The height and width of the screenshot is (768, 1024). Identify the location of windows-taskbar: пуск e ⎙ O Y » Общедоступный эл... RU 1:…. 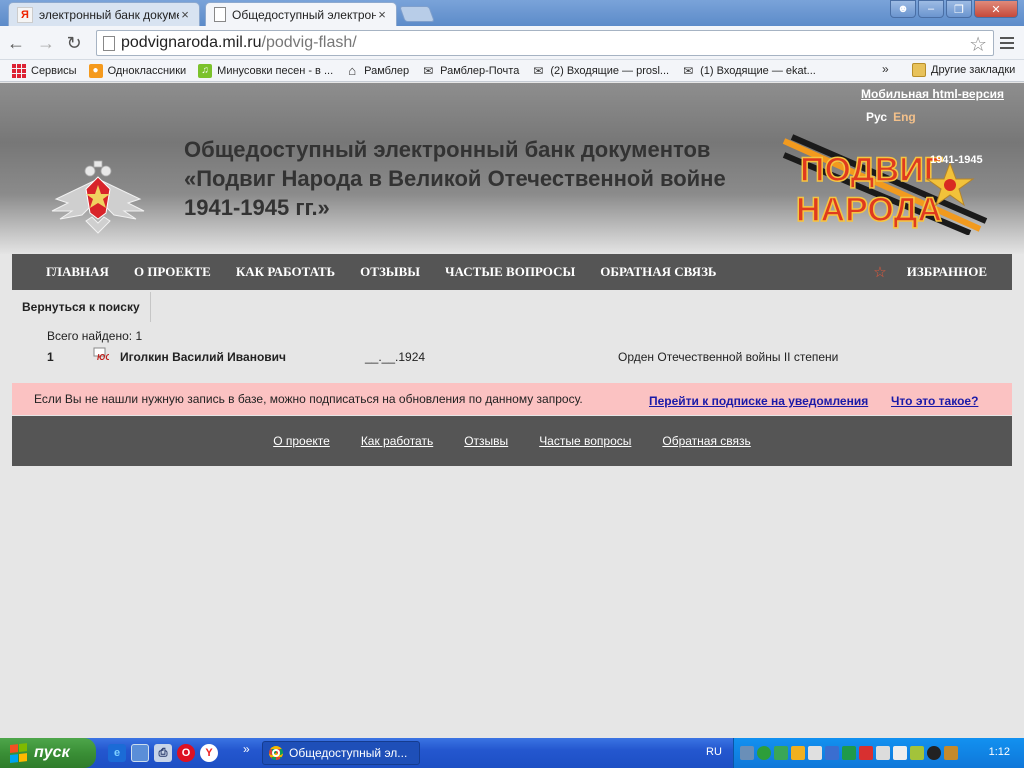
(512, 753).